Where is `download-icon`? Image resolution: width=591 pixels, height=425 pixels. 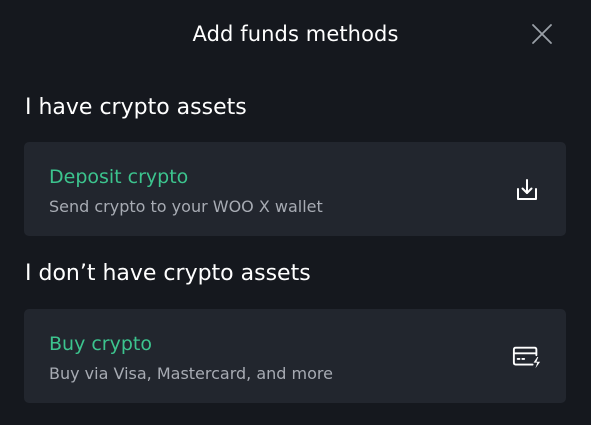 download-icon is located at coordinates (527, 190).